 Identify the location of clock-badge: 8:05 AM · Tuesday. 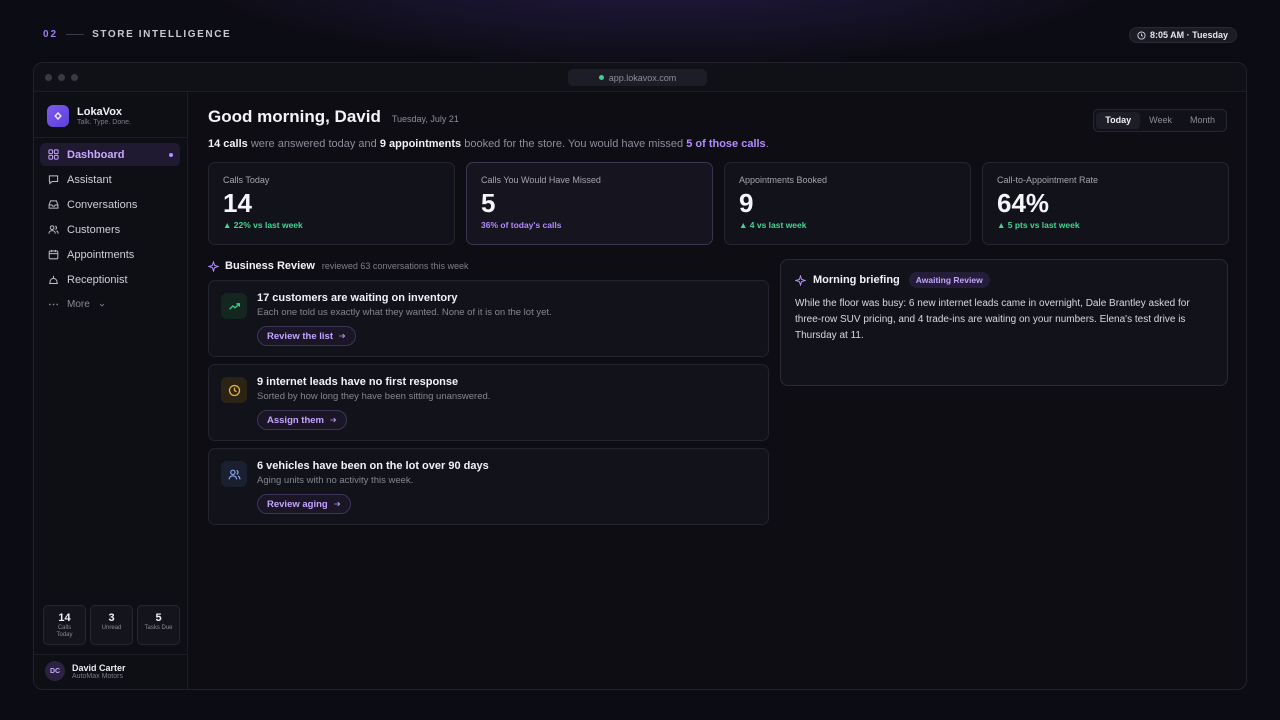
(1182, 35).